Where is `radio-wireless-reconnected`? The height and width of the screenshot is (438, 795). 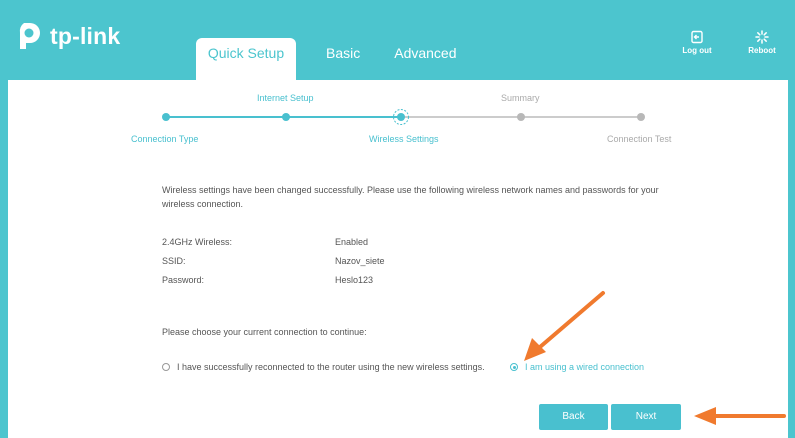 radio-wireless-reconnected is located at coordinates (166, 367).